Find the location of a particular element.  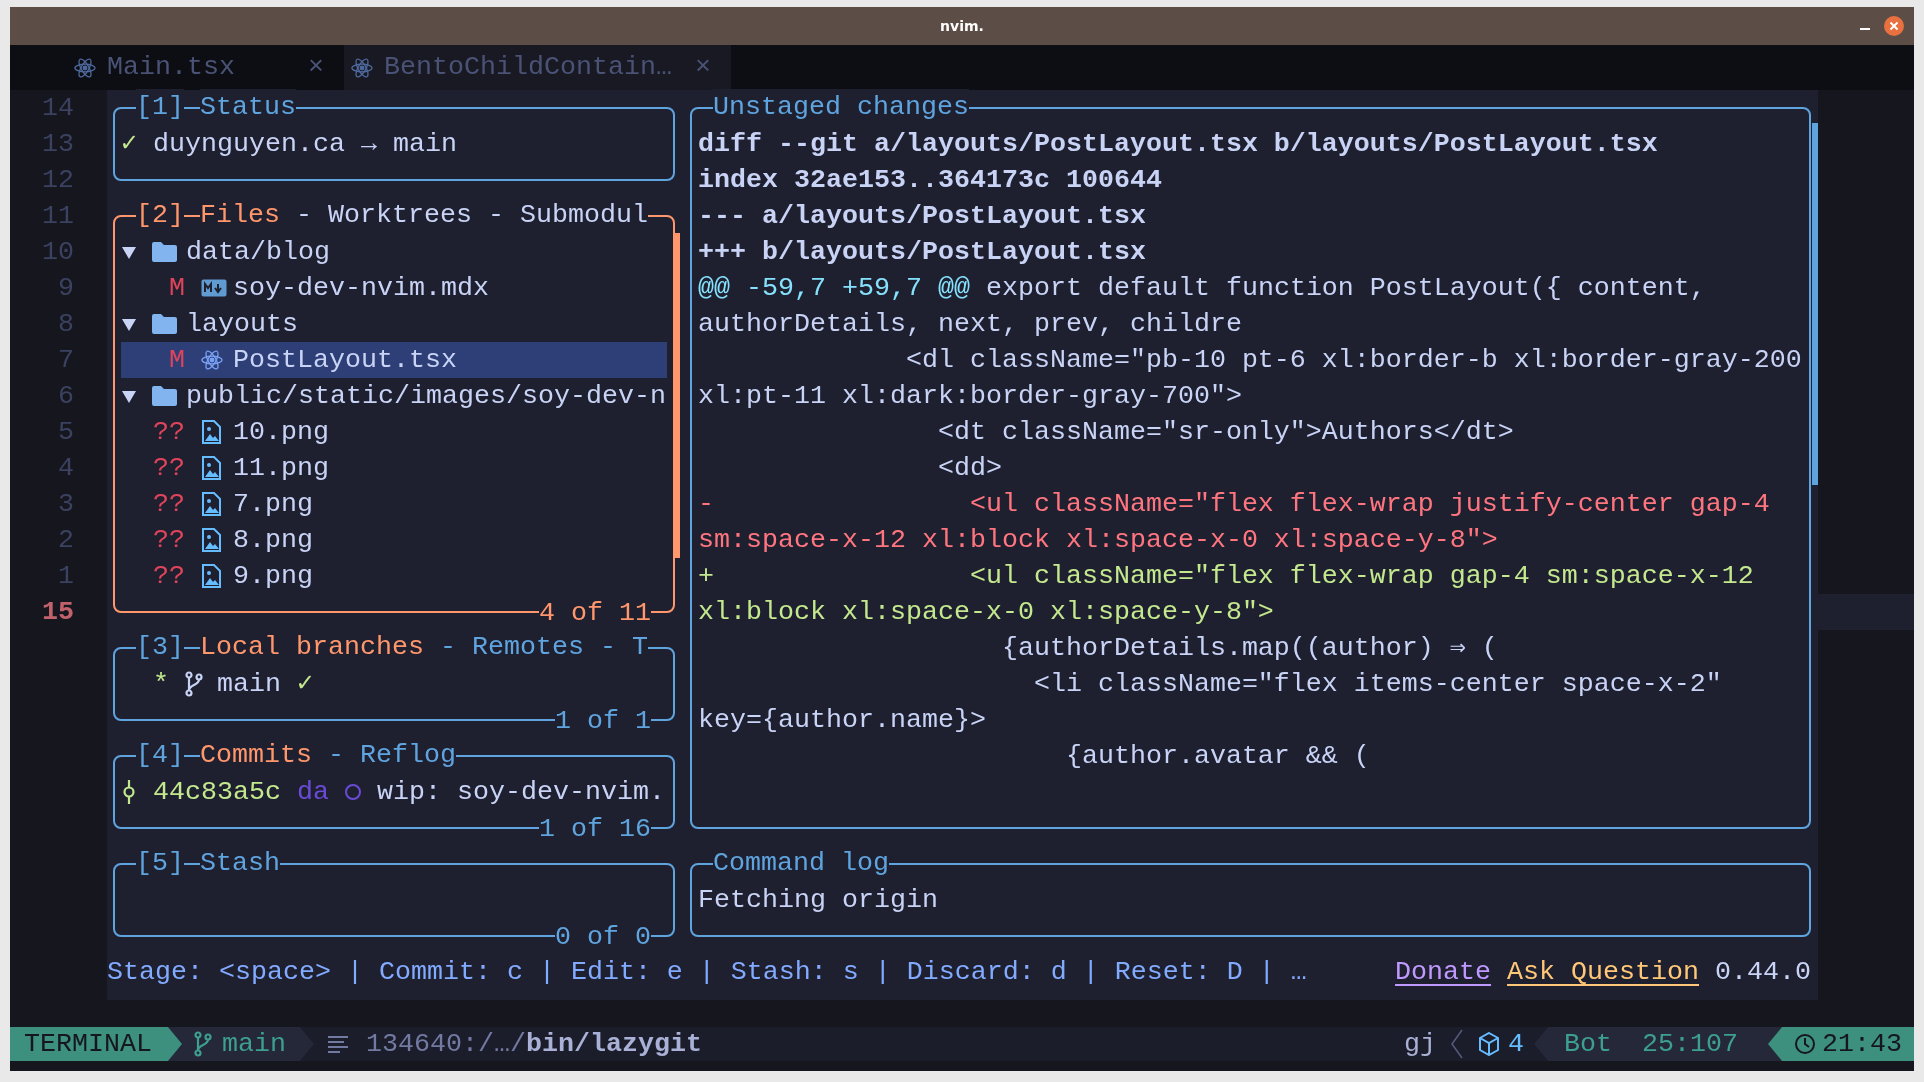

scroll-position: Bot is located at coordinates (1588, 1044).